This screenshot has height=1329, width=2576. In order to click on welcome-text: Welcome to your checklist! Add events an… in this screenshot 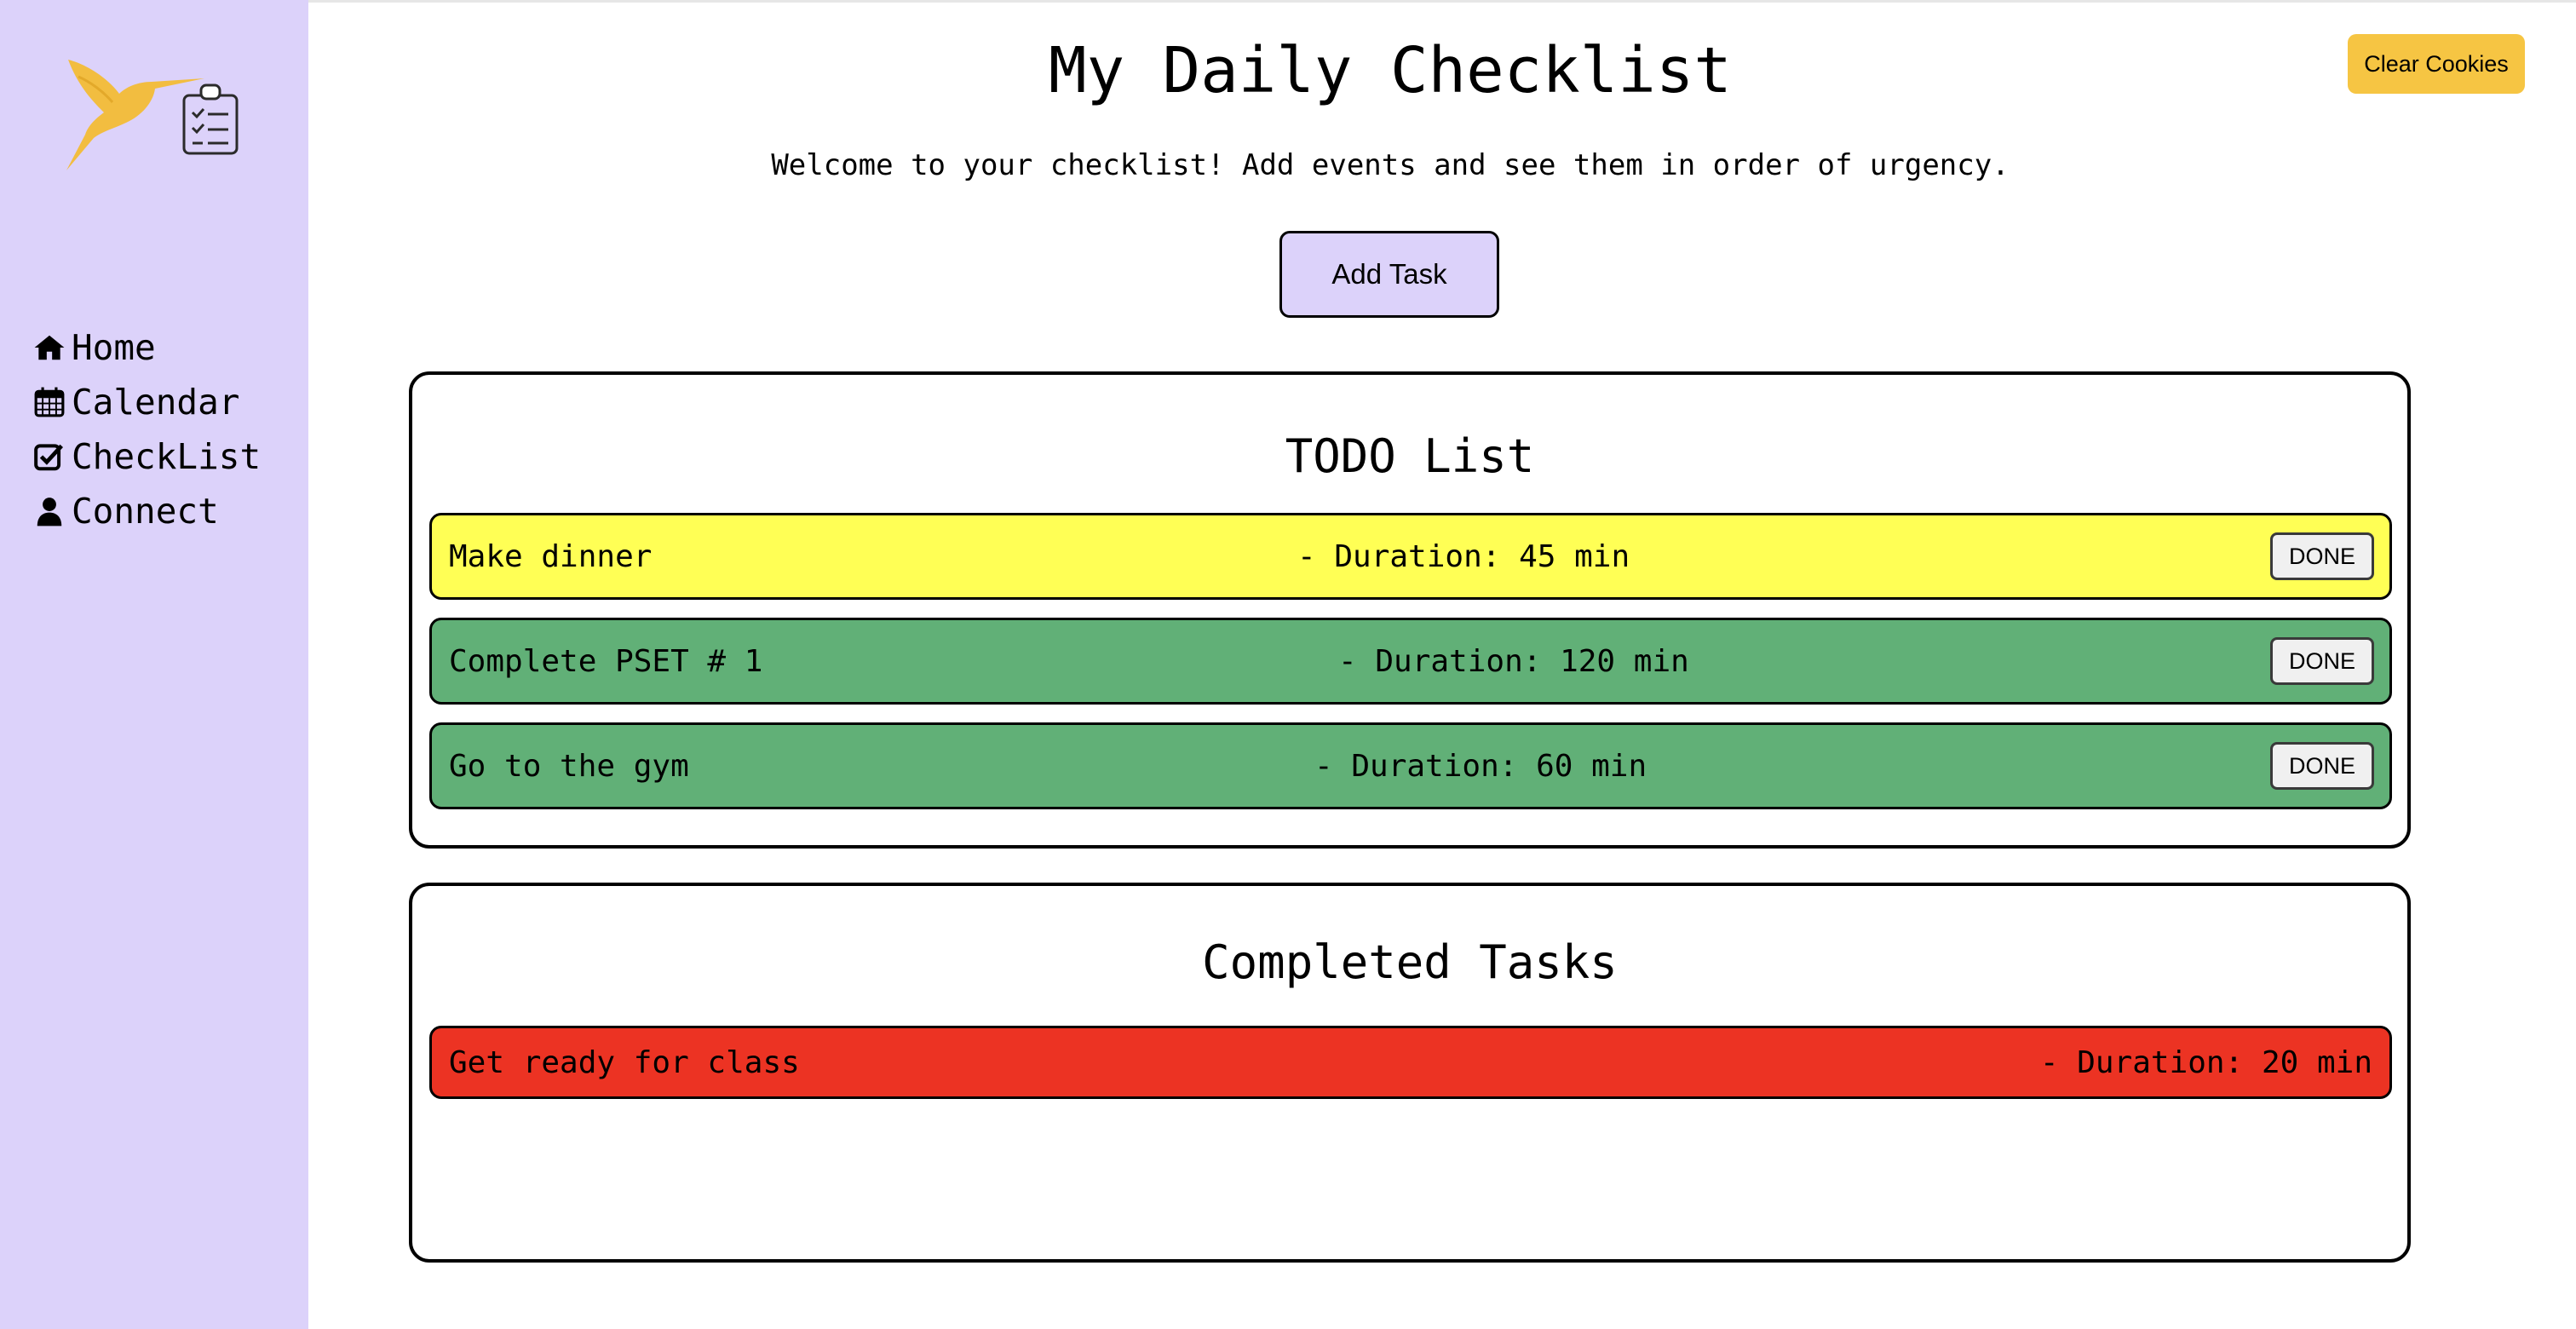, I will do `click(1391, 165)`.